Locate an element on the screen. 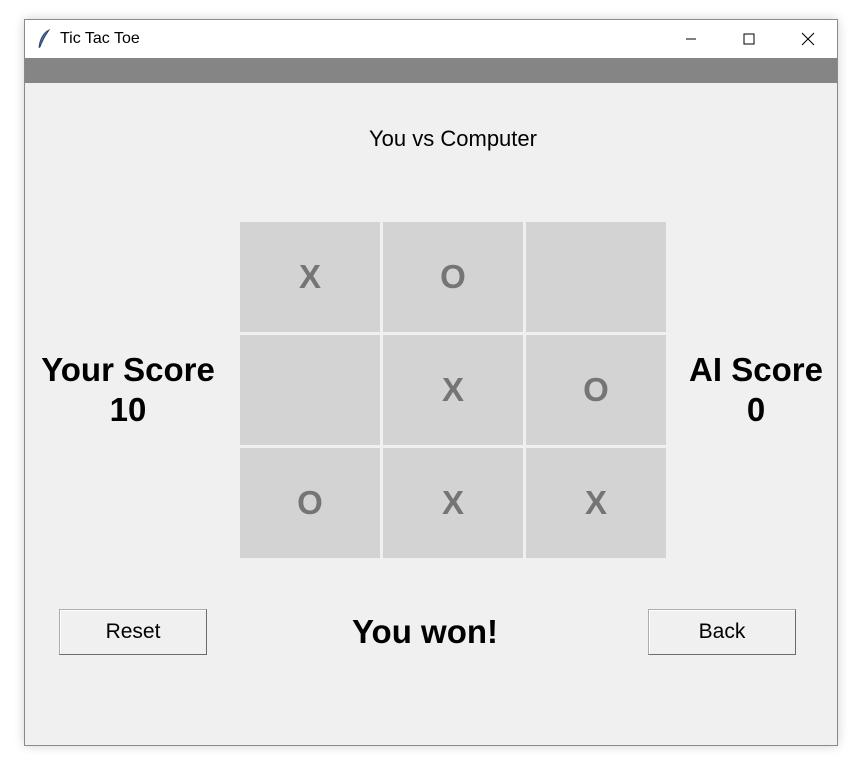  ai-score-label: AI Score is located at coordinates (756, 369).